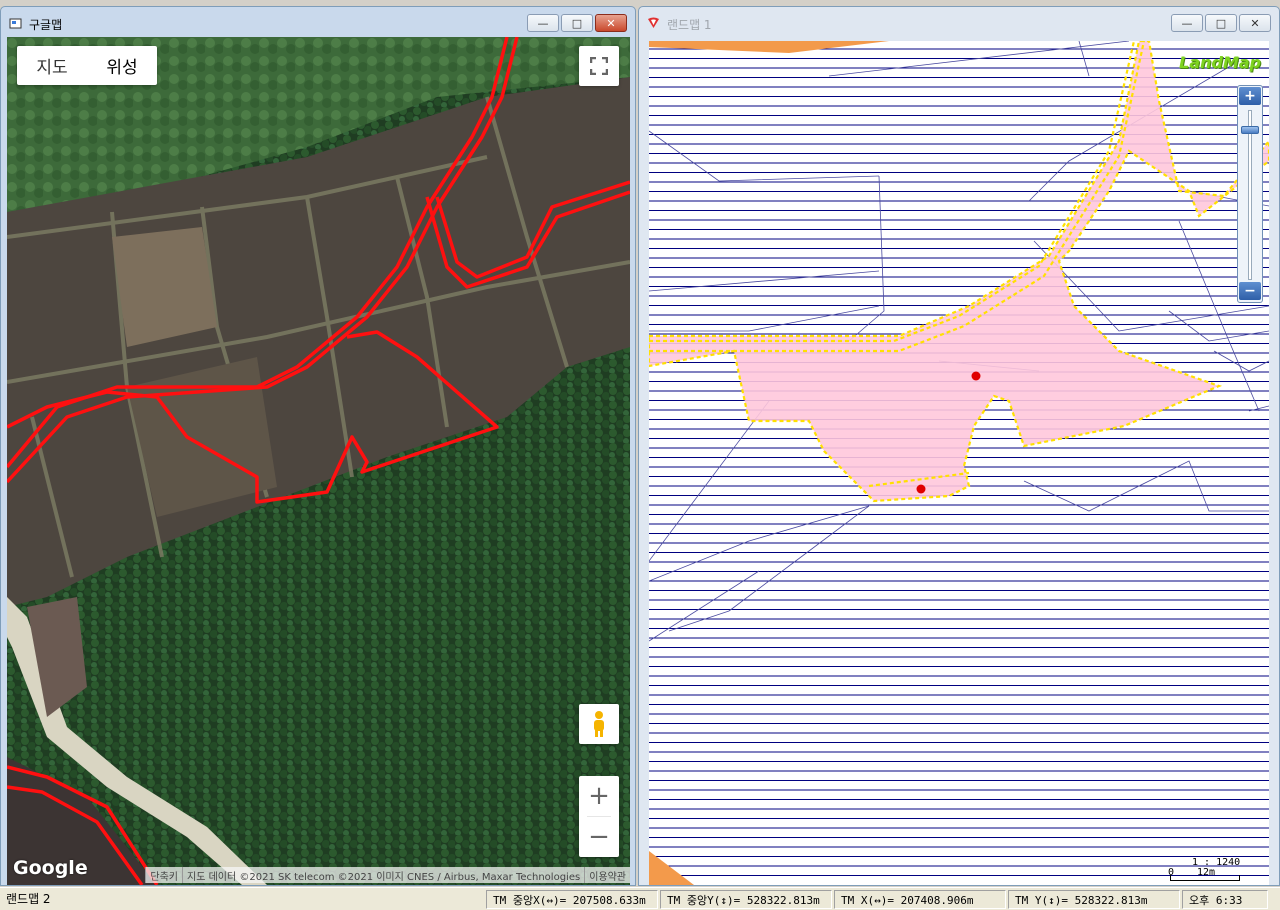  I want to click on window-title: 구글맵, so click(46, 25).